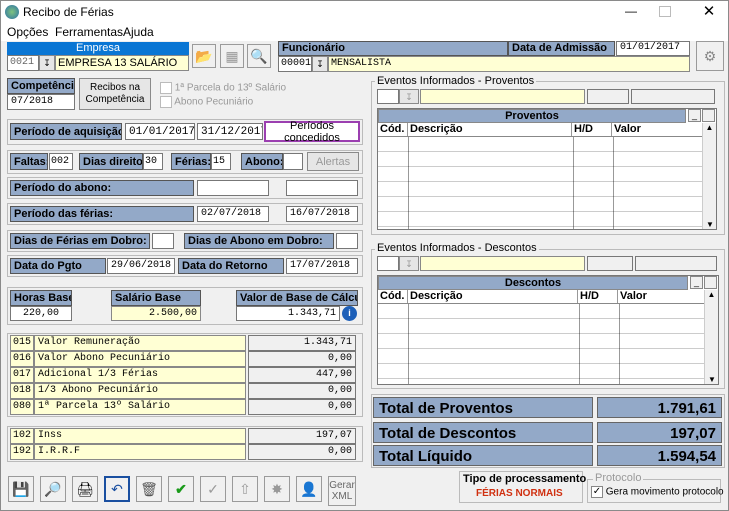 The image size is (729, 511). I want to click on star-icon: ✸, so click(277, 489).